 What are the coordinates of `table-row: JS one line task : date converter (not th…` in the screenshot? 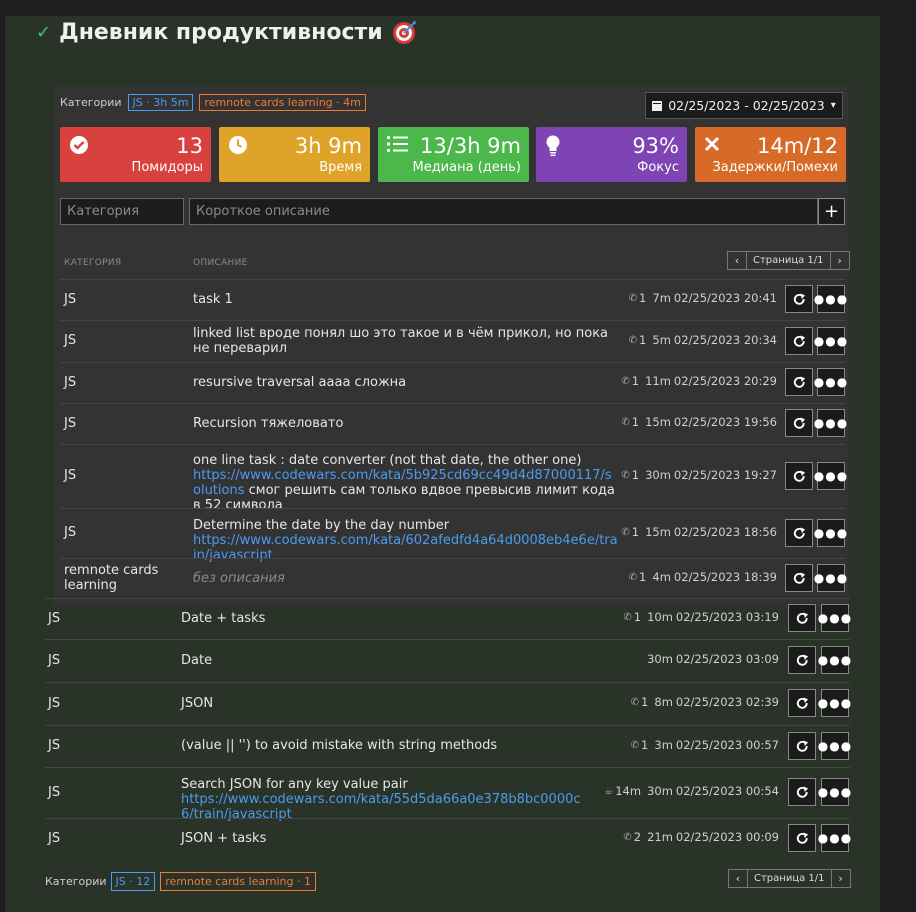 It's located at (453, 478).